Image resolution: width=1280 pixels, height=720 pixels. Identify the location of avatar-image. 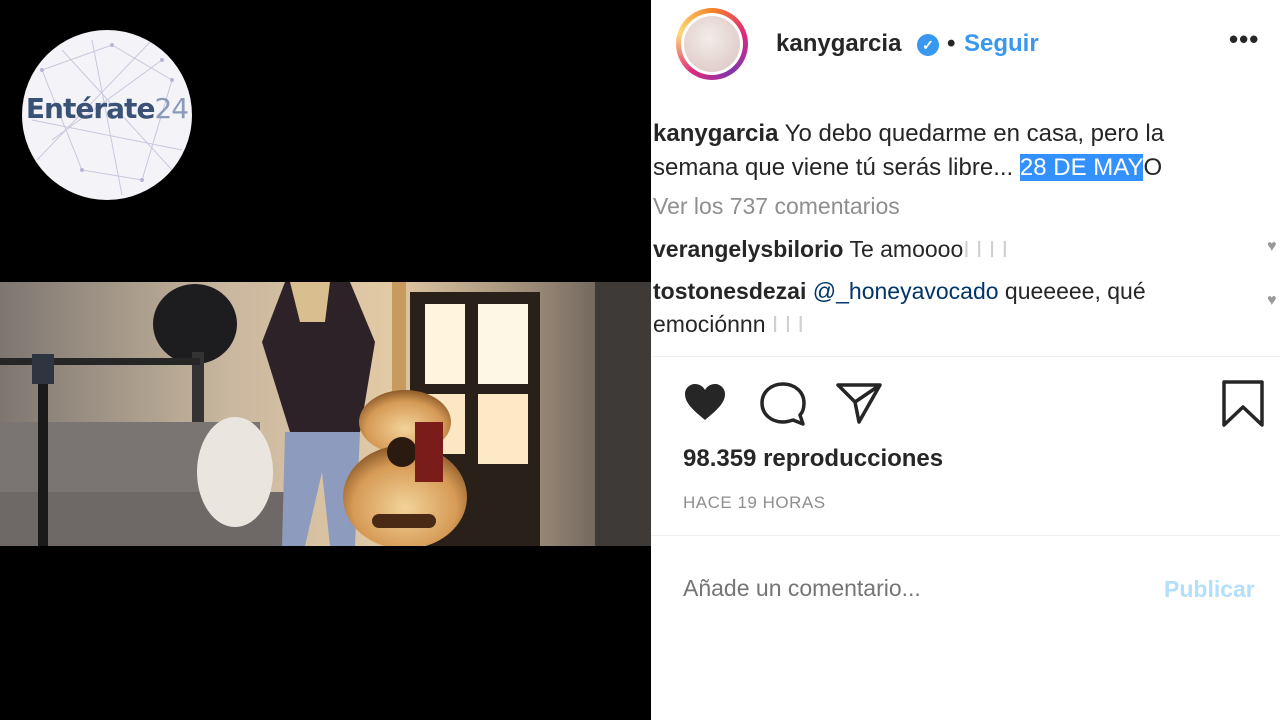
(712, 44).